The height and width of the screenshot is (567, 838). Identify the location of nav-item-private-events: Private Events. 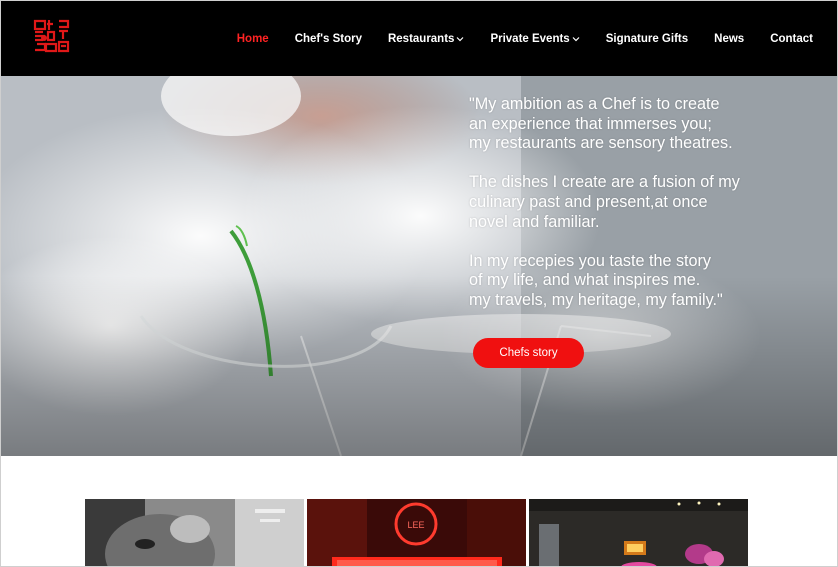
(534, 39).